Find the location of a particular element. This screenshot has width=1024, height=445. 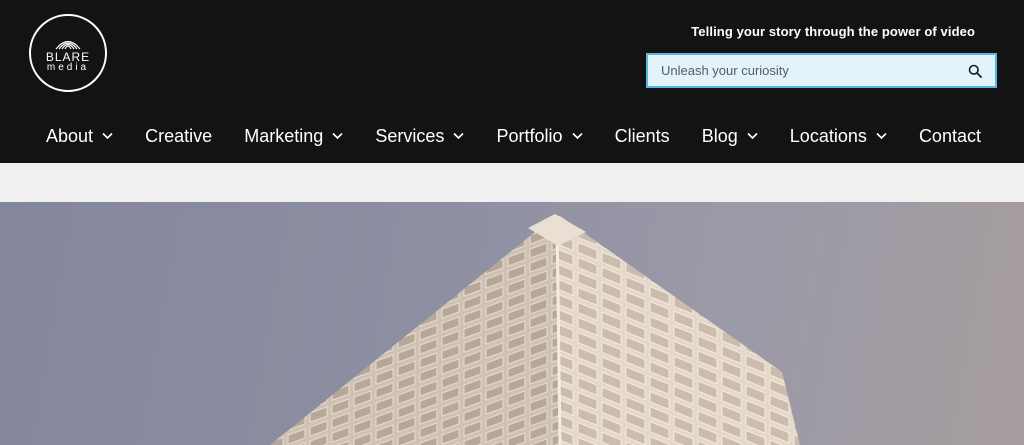

search-button is located at coordinates (975, 70).